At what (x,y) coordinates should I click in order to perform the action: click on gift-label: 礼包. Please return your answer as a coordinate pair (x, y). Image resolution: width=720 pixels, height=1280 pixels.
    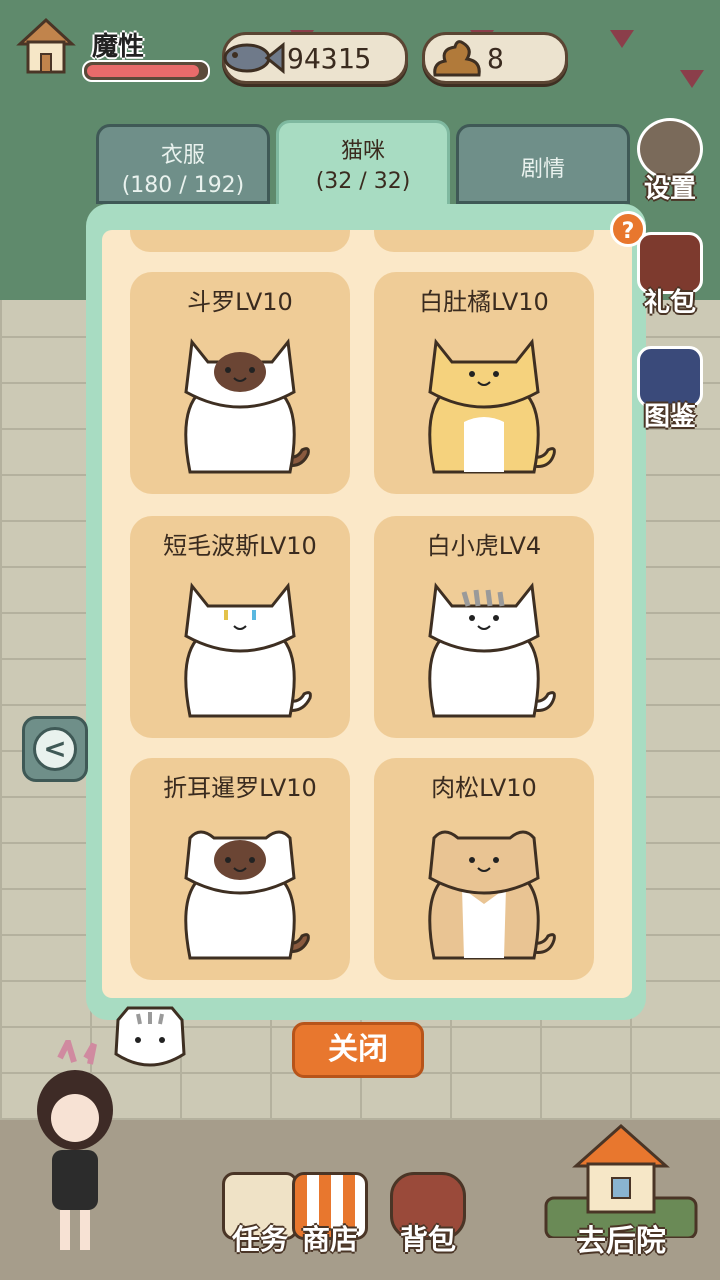
    Looking at the image, I should click on (669, 303).